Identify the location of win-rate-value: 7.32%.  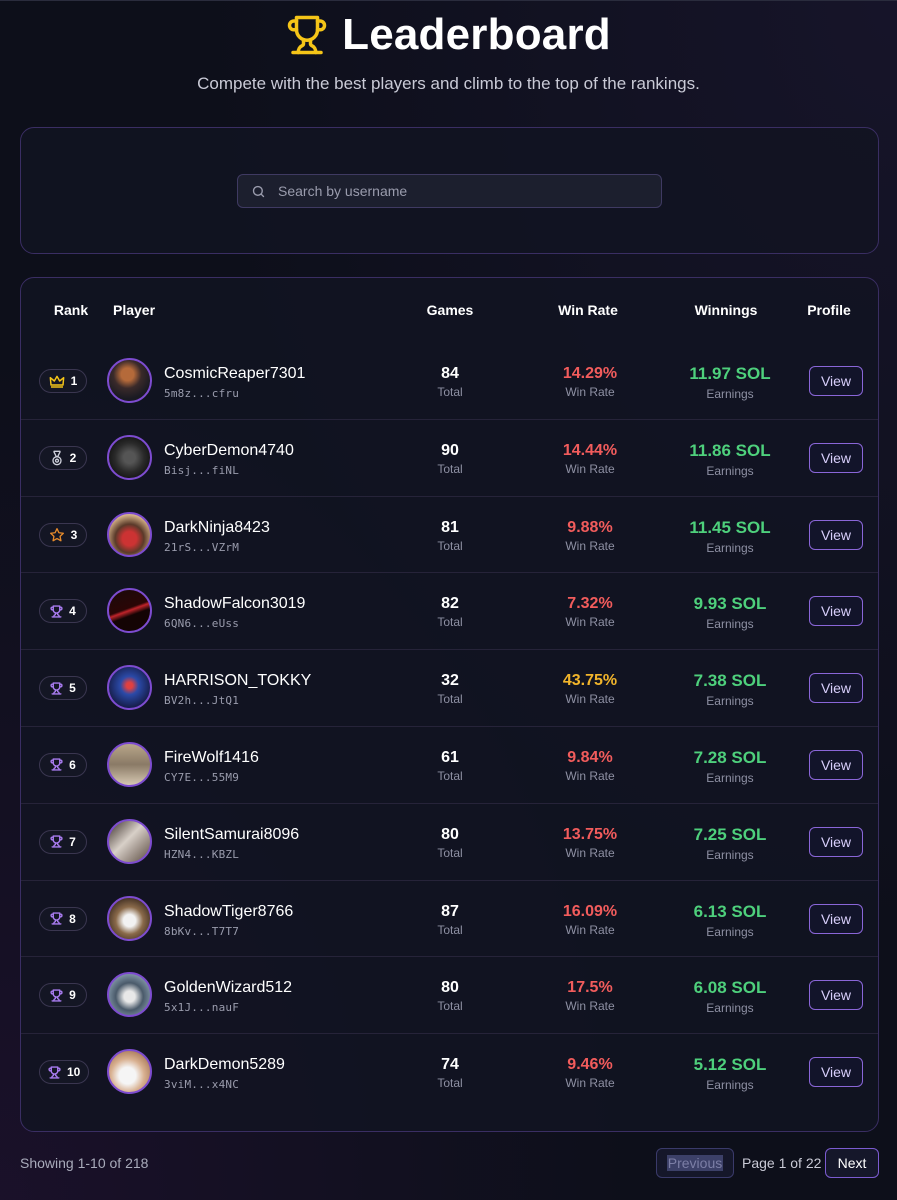
(590, 604).